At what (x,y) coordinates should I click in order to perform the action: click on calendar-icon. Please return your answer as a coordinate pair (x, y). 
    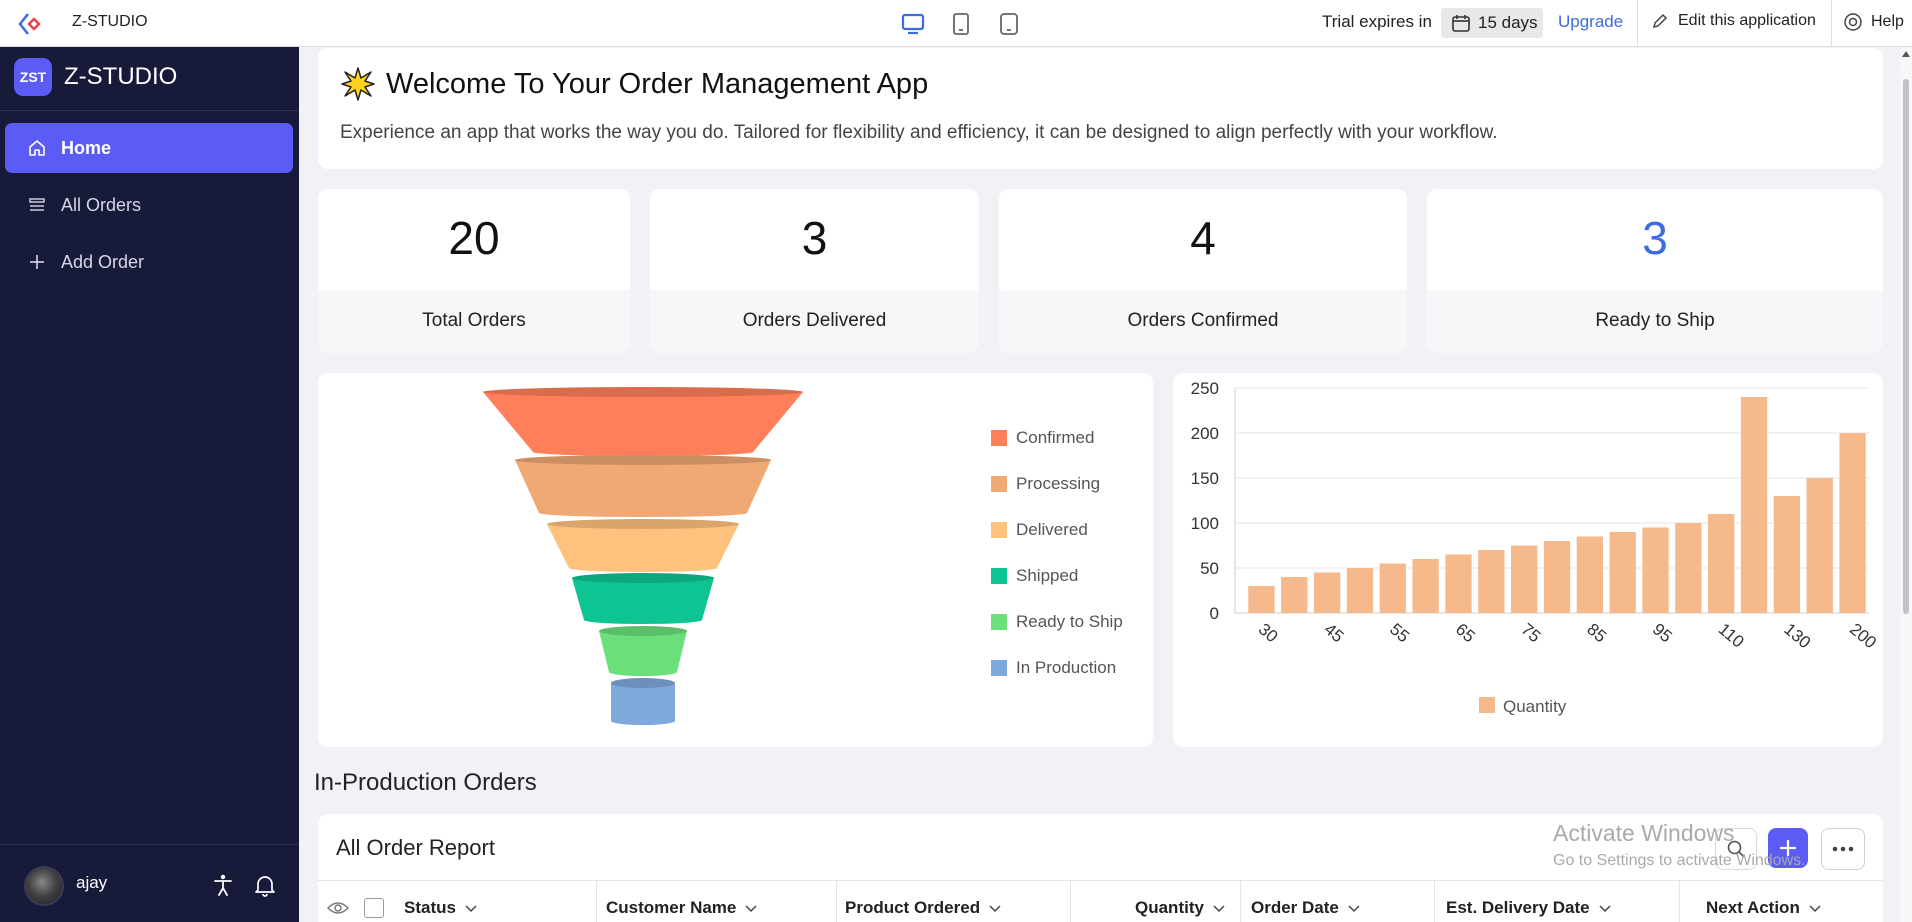
    Looking at the image, I should click on (1461, 23).